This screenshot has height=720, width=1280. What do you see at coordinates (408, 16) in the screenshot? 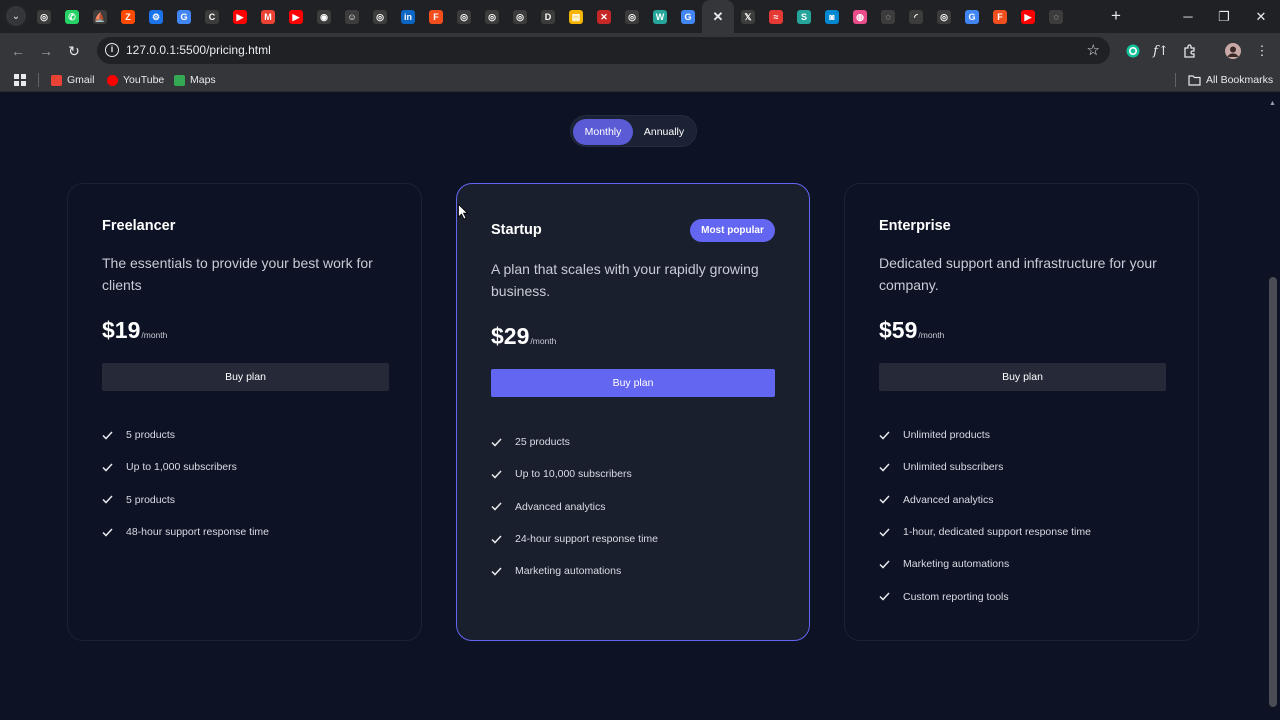
I see `browser-tab: in` at bounding box center [408, 16].